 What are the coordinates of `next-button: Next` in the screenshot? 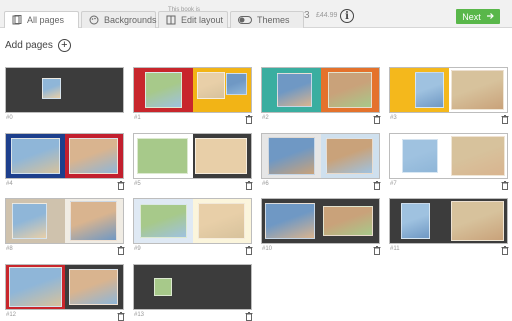 It's located at (478, 16).